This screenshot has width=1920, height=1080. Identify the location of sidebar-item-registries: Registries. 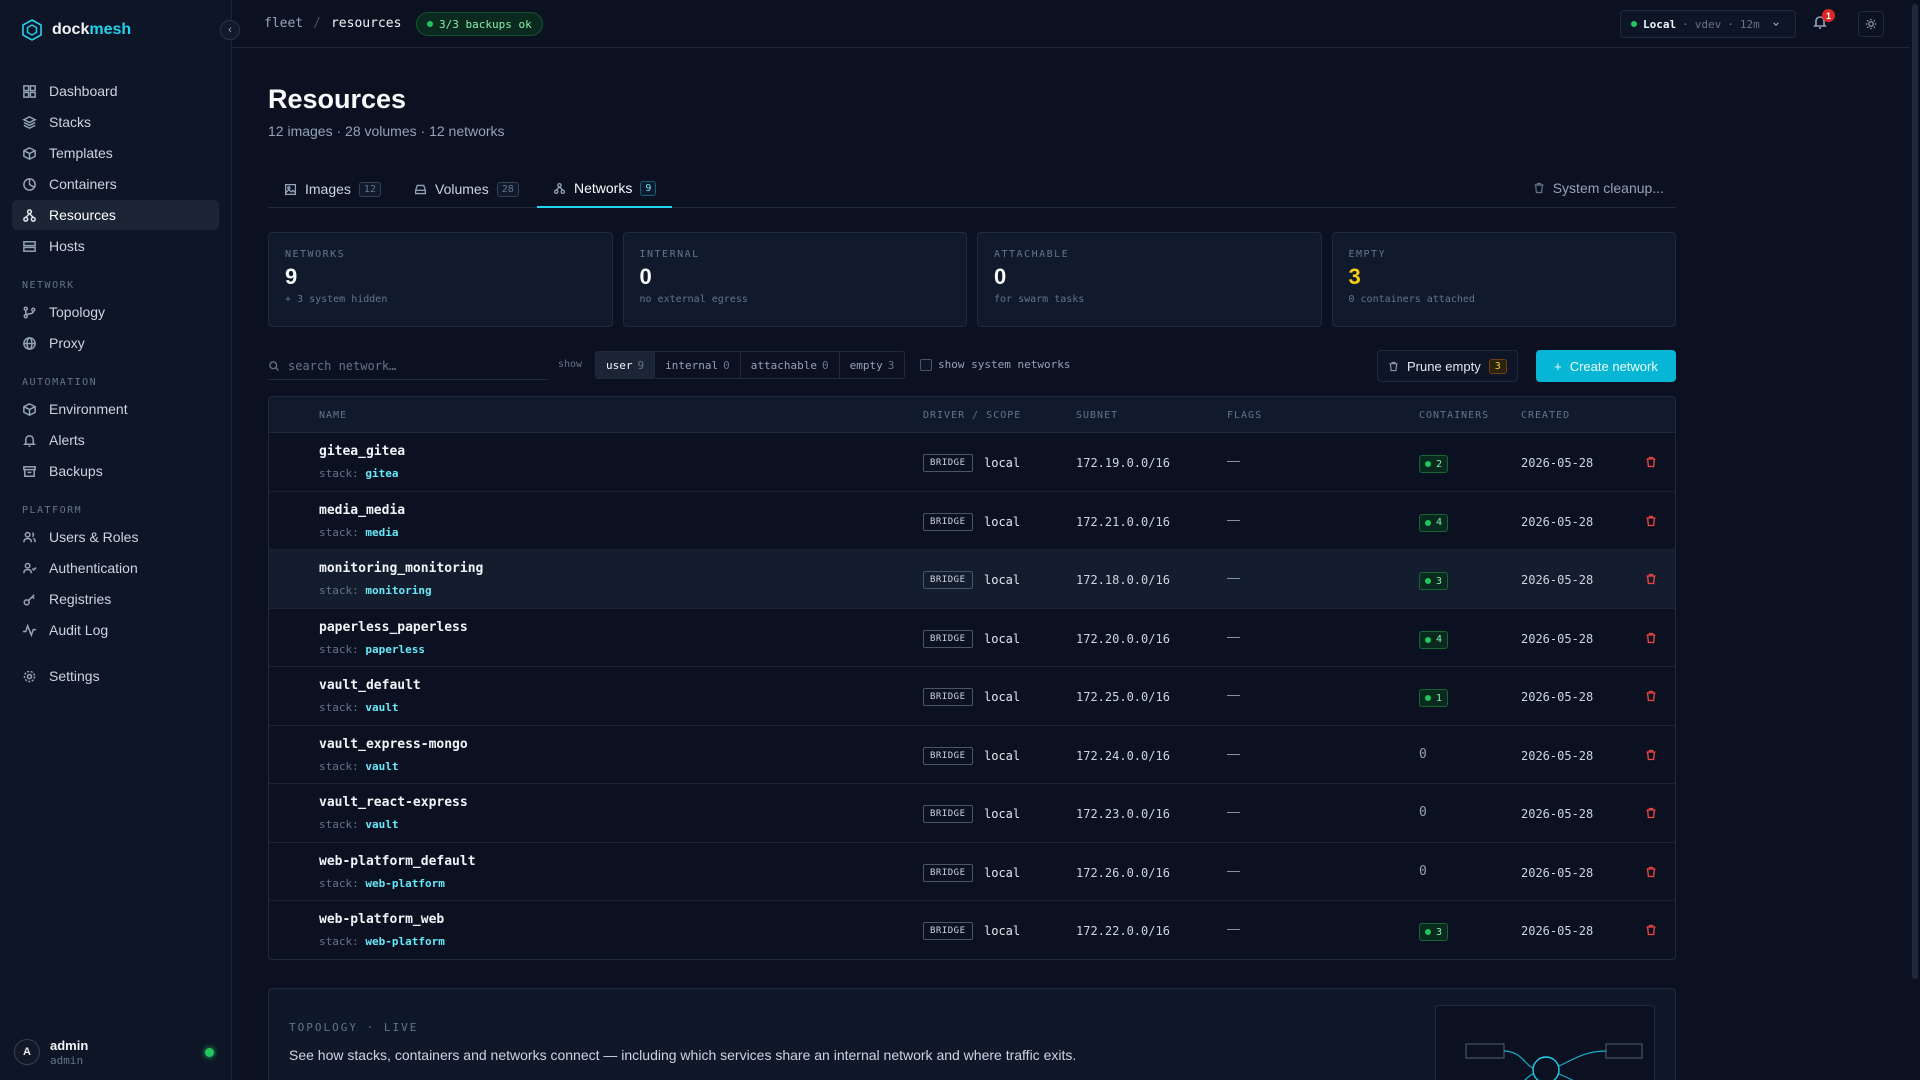
(115, 599).